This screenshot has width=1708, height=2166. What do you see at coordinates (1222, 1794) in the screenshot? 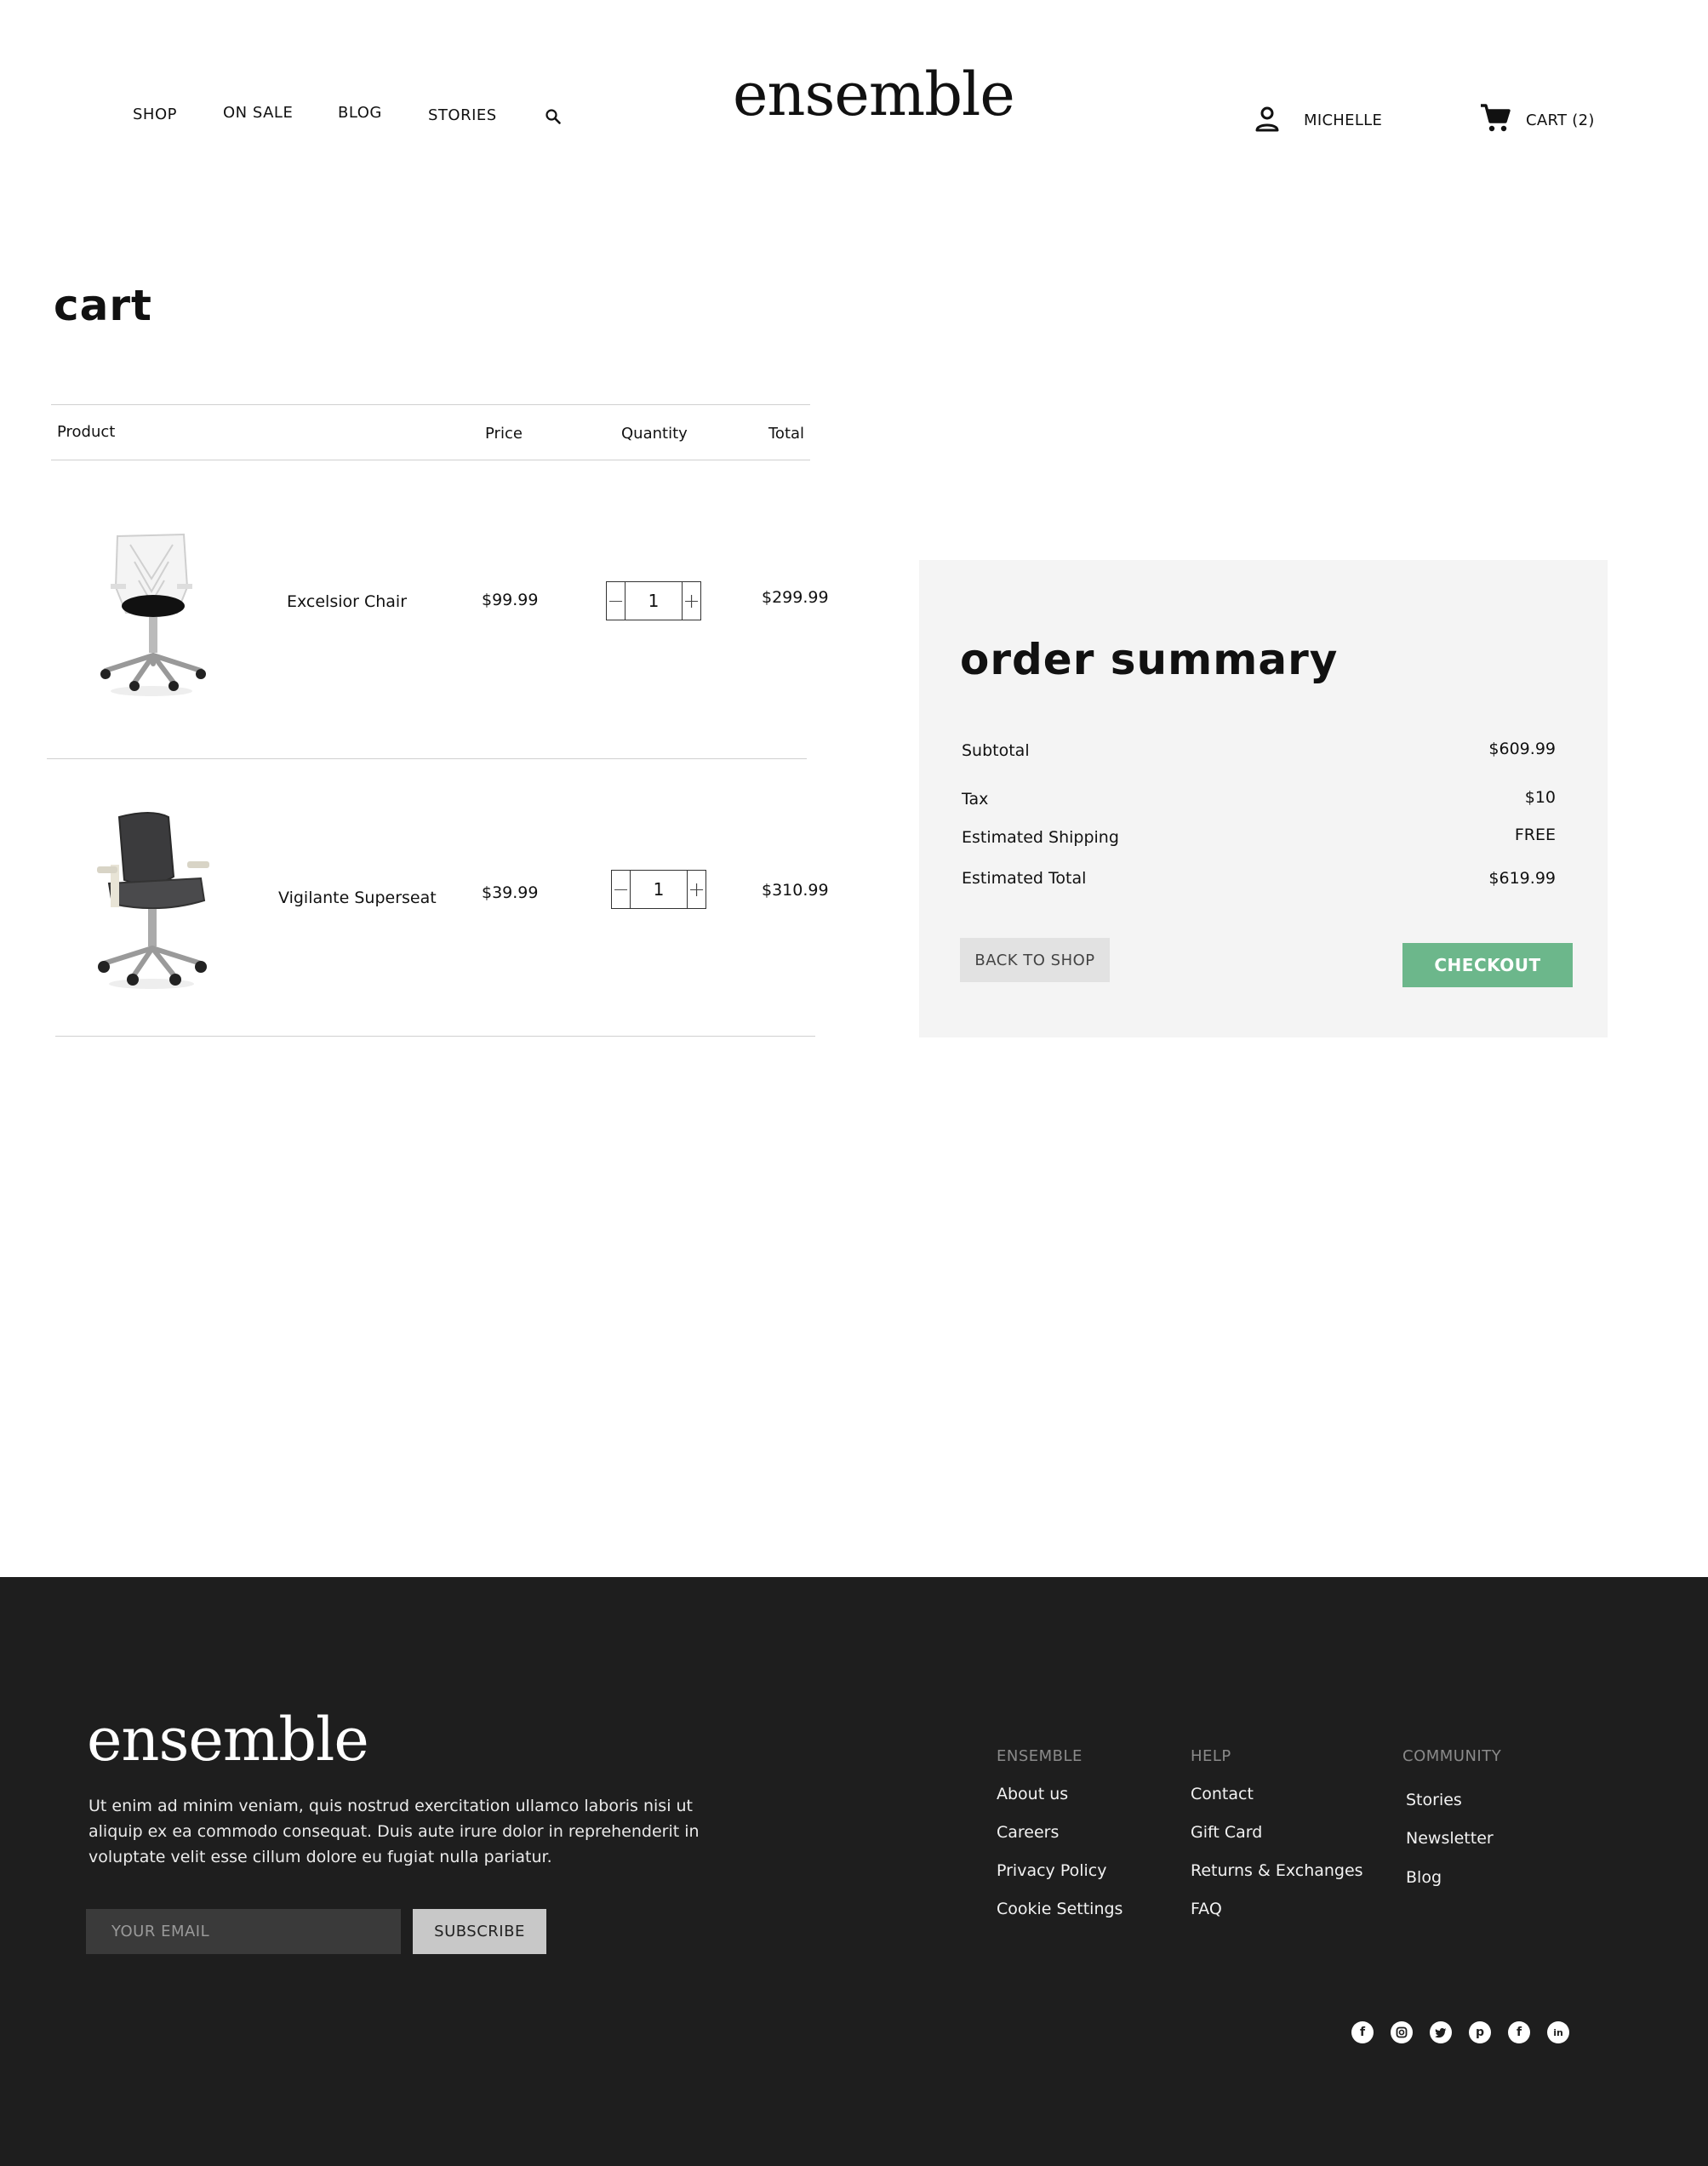
I see `footer-link-contact: Contact` at bounding box center [1222, 1794].